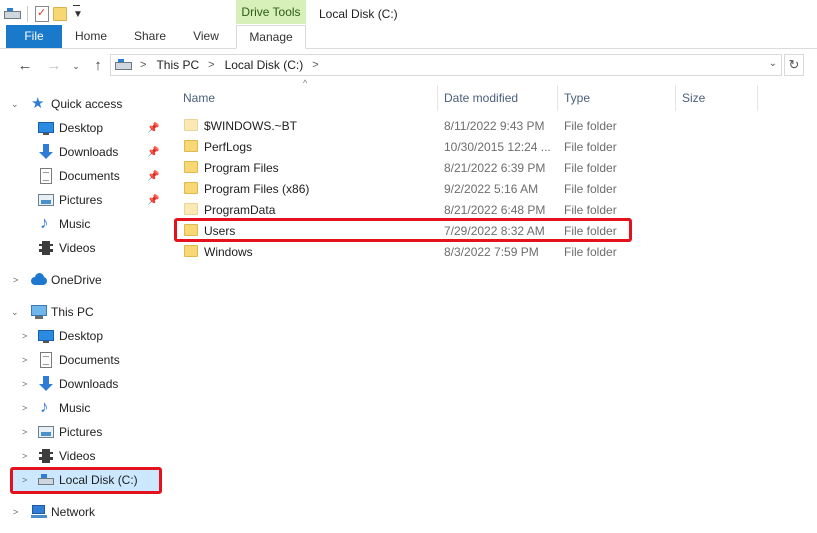  I want to click on nav-label: Desktop, so click(81, 336).